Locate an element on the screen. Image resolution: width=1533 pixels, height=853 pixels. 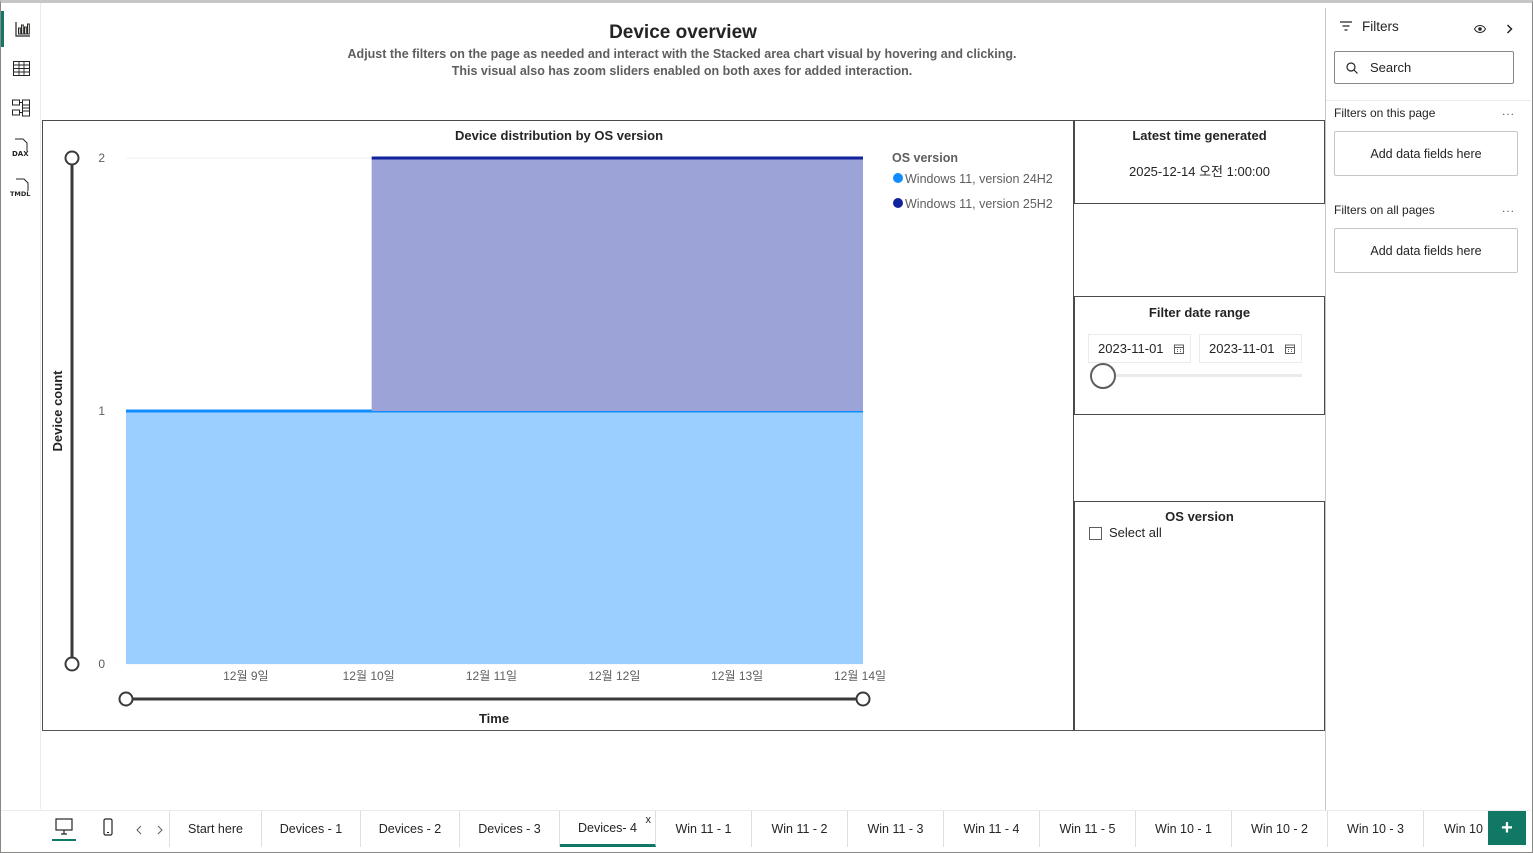
tab-win11-2: Win 11 - 2 is located at coordinates (800, 829).